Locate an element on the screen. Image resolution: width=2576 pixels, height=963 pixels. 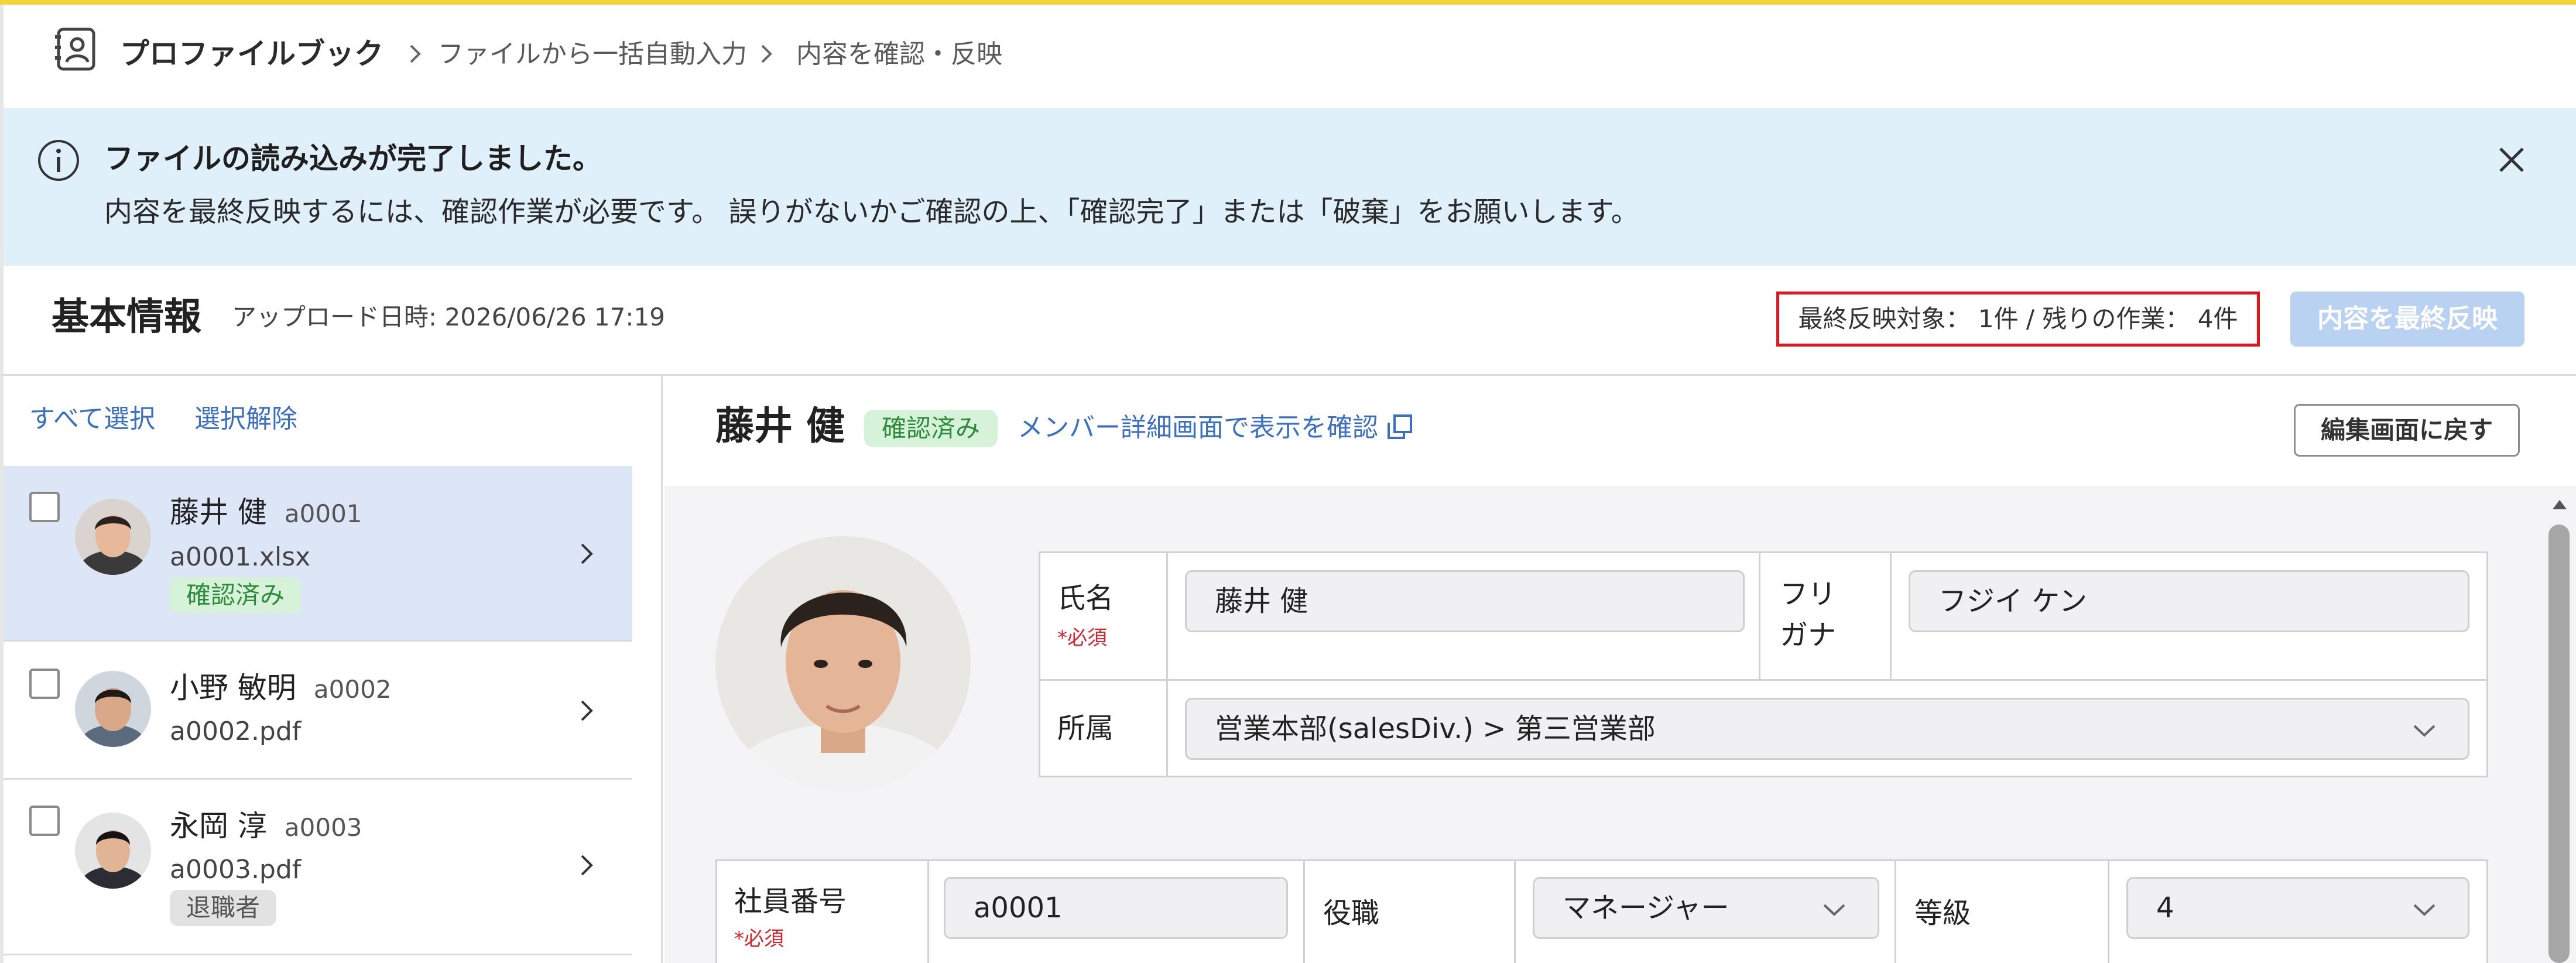
employee-number-label: 社員番号 is located at coordinates (790, 901).